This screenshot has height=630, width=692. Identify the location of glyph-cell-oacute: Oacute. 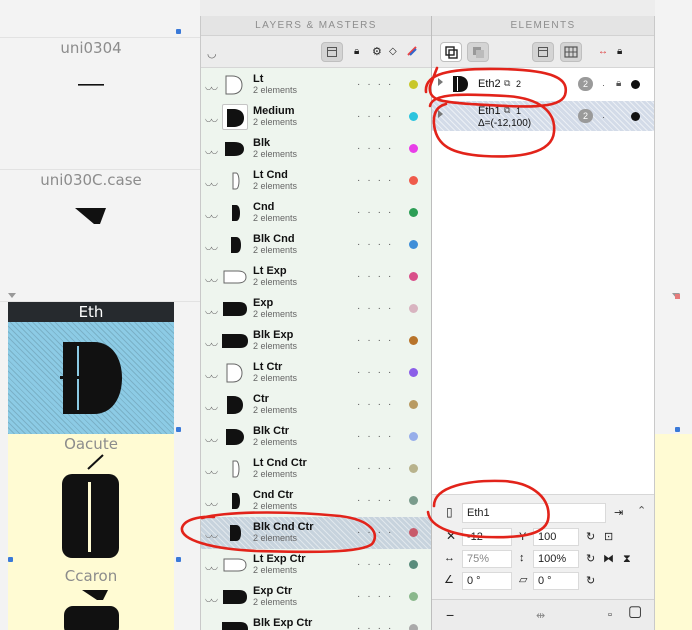
(91, 500).